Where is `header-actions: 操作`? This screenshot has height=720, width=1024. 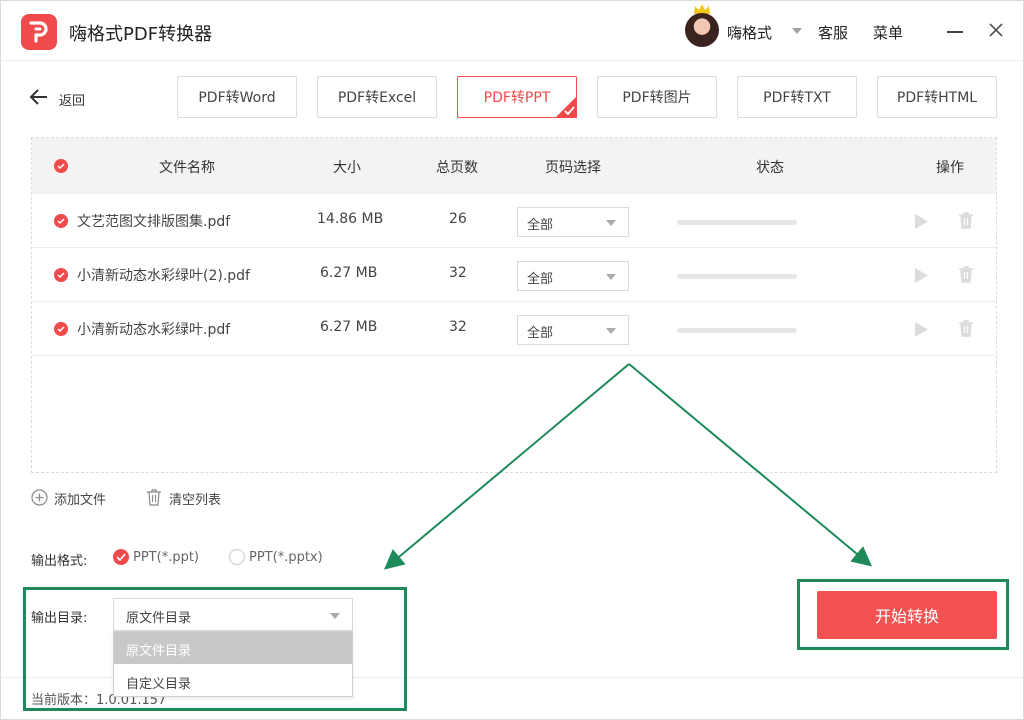
header-actions: 操作 is located at coordinates (950, 168).